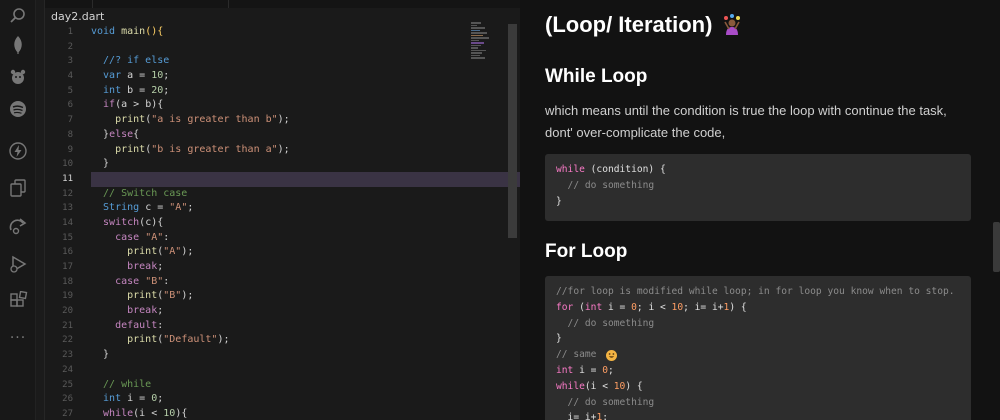 This screenshot has width=1000, height=420. I want to click on code-line: case "A":, so click(305, 238).